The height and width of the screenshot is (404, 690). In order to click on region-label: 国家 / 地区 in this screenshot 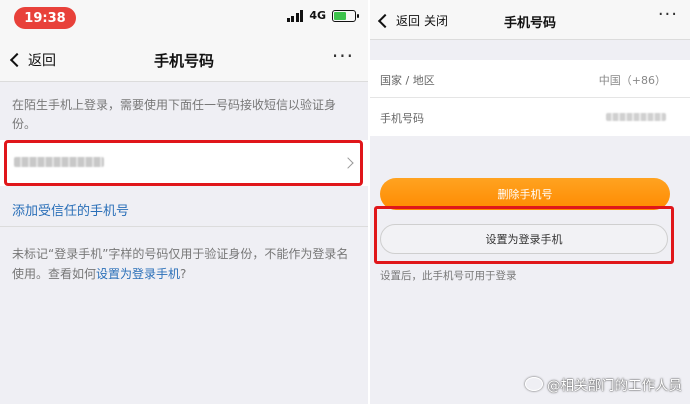, I will do `click(407, 80)`.